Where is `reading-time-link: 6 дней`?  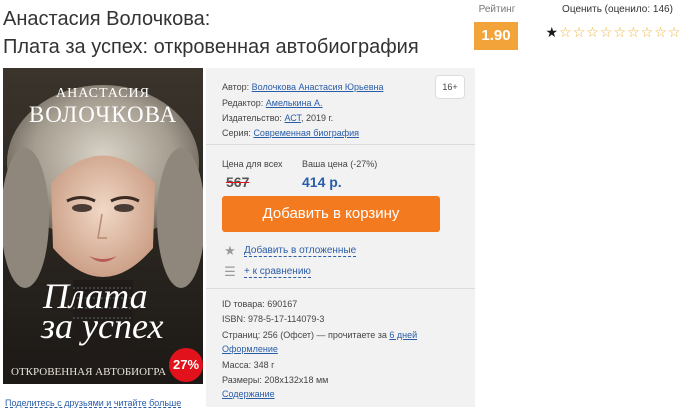
reading-time-link: 6 дней is located at coordinates (403, 335).